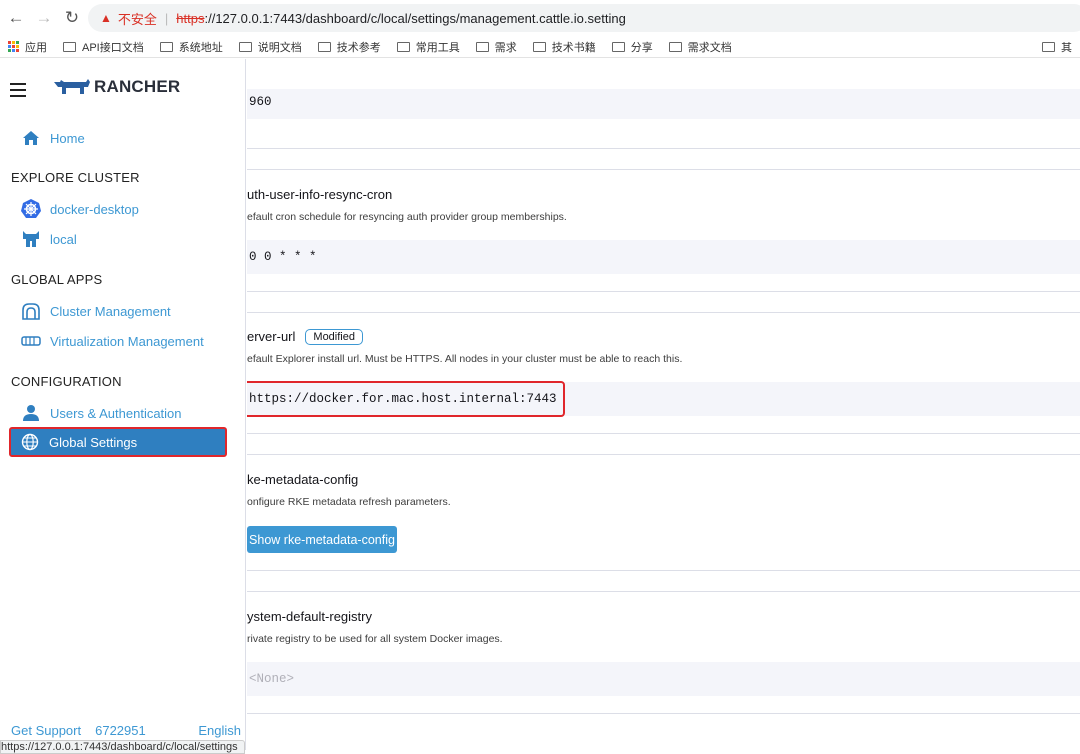 The width and height of the screenshot is (1080, 754). What do you see at coordinates (137, 86) in the screenshot?
I see `logo-text: RANCHER` at bounding box center [137, 86].